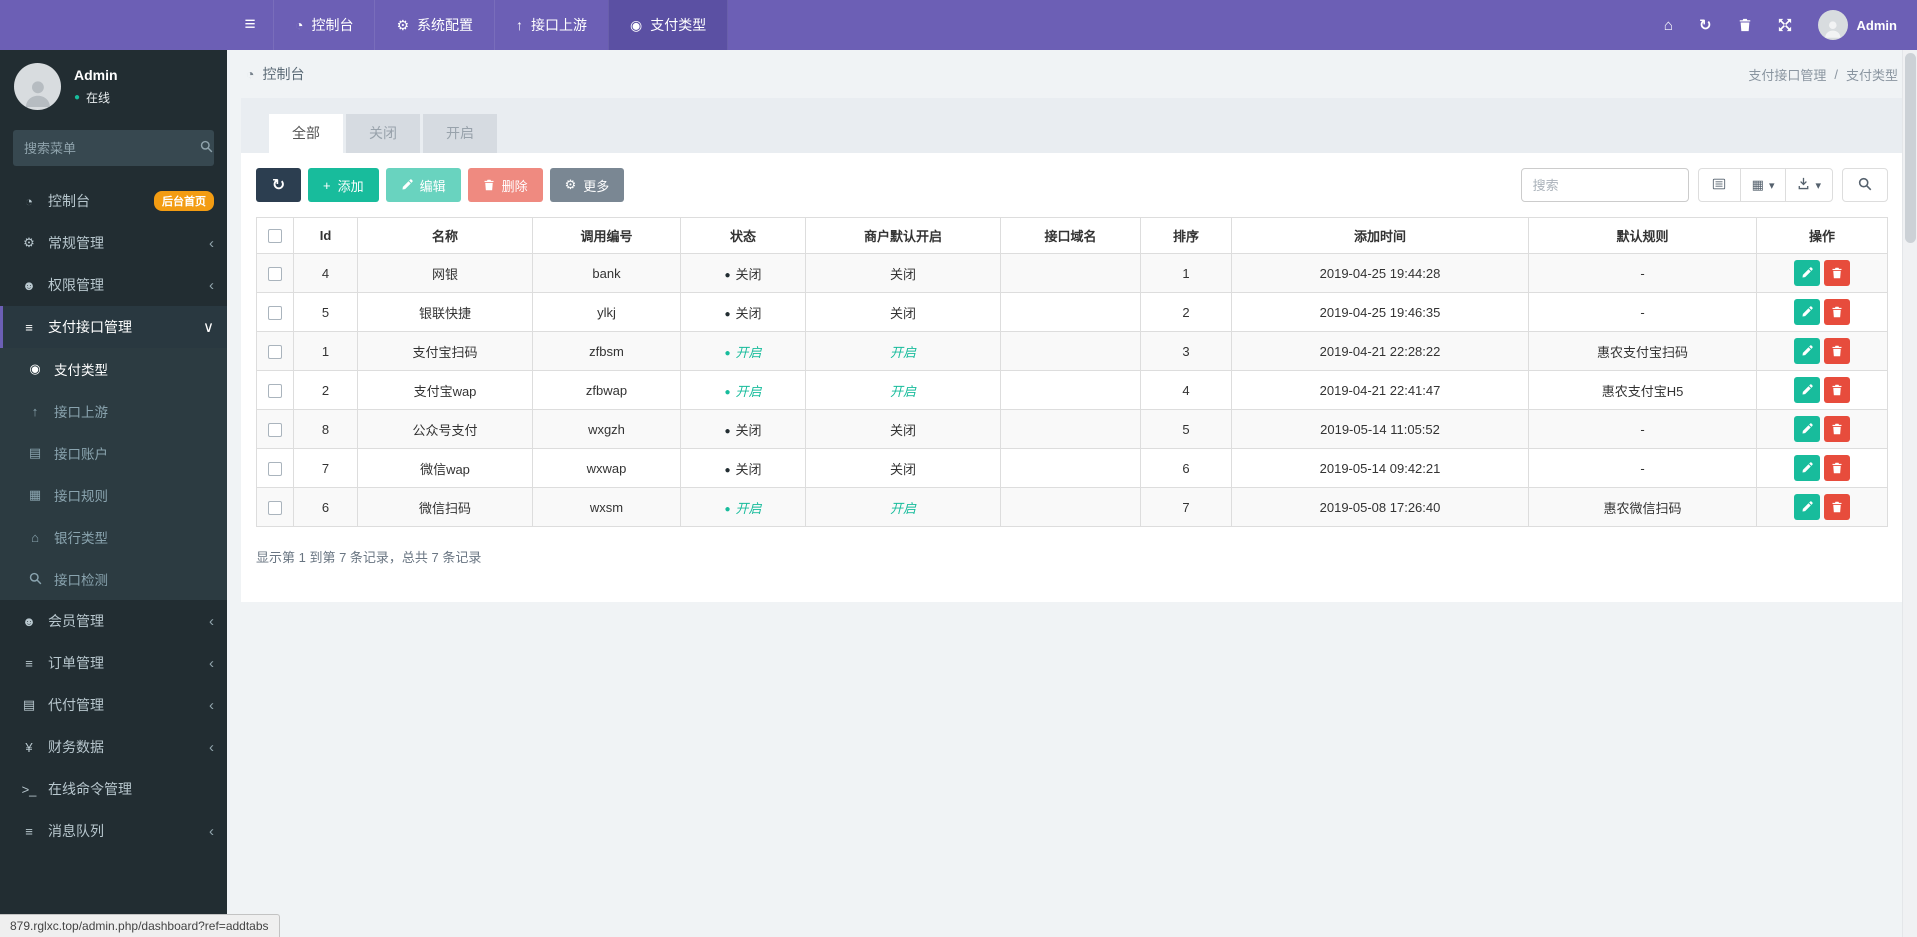 This screenshot has width=1917, height=937. Describe the element at coordinates (1909, 493) in the screenshot. I see `scrollbar-track` at that location.